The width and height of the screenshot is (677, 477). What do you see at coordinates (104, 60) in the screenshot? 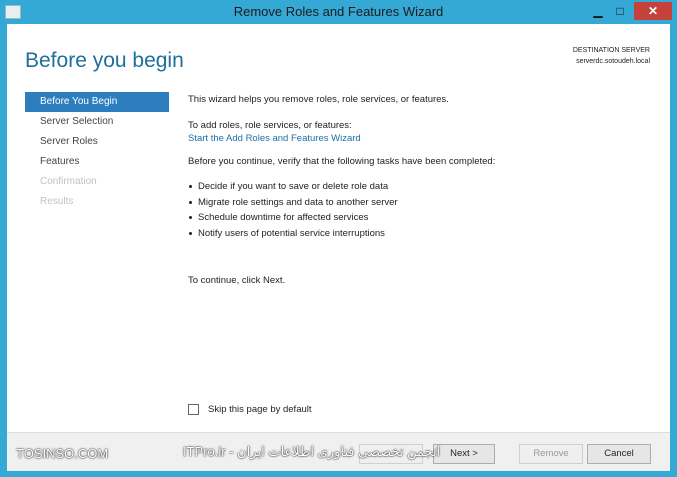
I see `page-title: Before you begin` at bounding box center [104, 60].